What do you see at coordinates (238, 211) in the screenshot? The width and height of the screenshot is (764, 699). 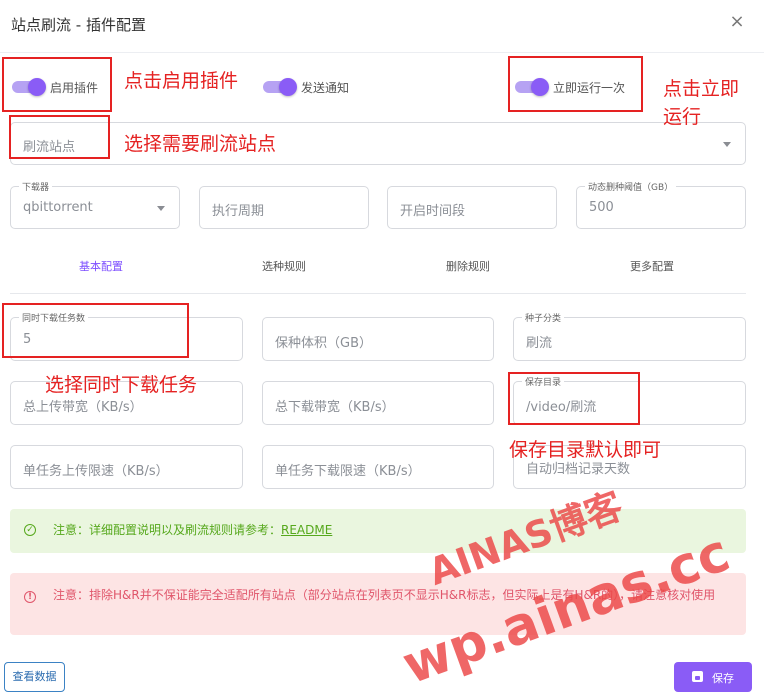 I see `cron-placeholder: 执行周期` at bounding box center [238, 211].